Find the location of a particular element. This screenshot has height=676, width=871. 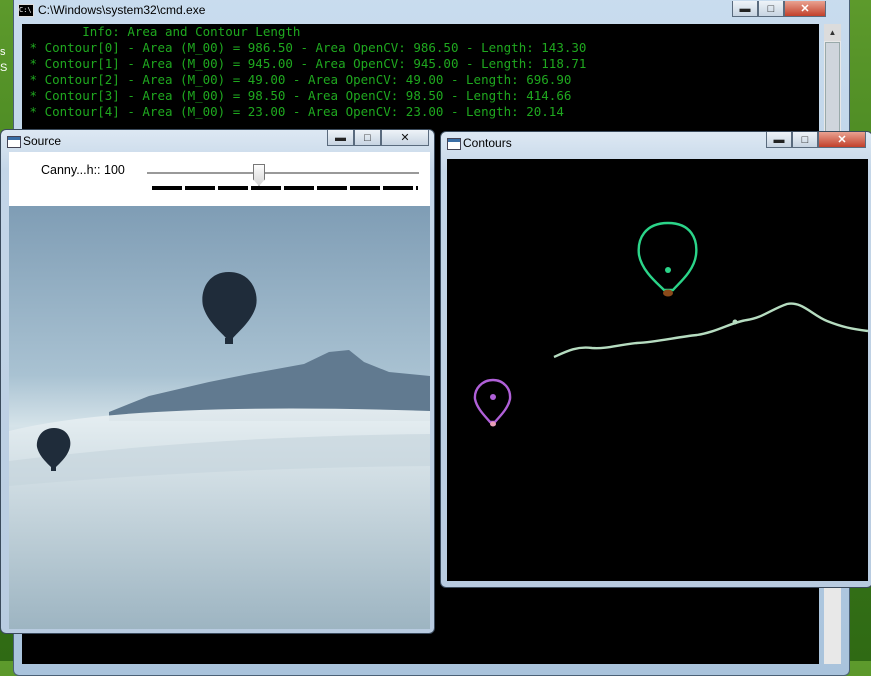

desktop-label-fragment: s is located at coordinates (3, 52).